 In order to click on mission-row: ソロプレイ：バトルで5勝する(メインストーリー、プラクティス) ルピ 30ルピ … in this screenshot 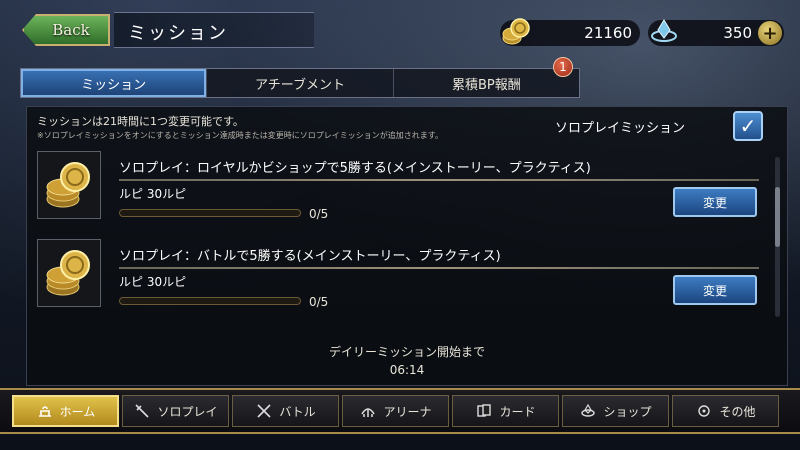, I will do `click(402, 275)`.